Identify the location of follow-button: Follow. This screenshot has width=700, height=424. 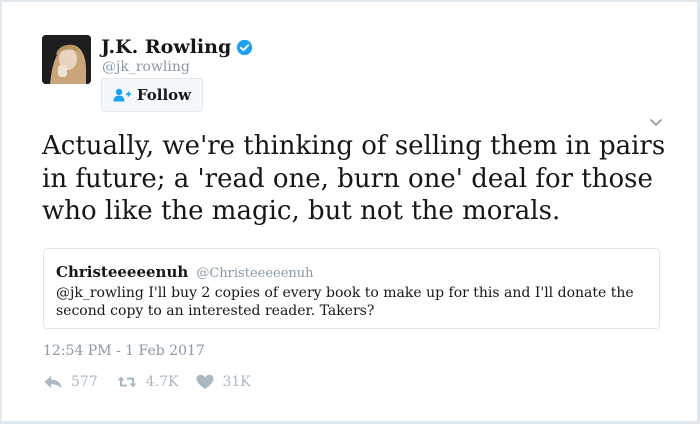
(152, 95).